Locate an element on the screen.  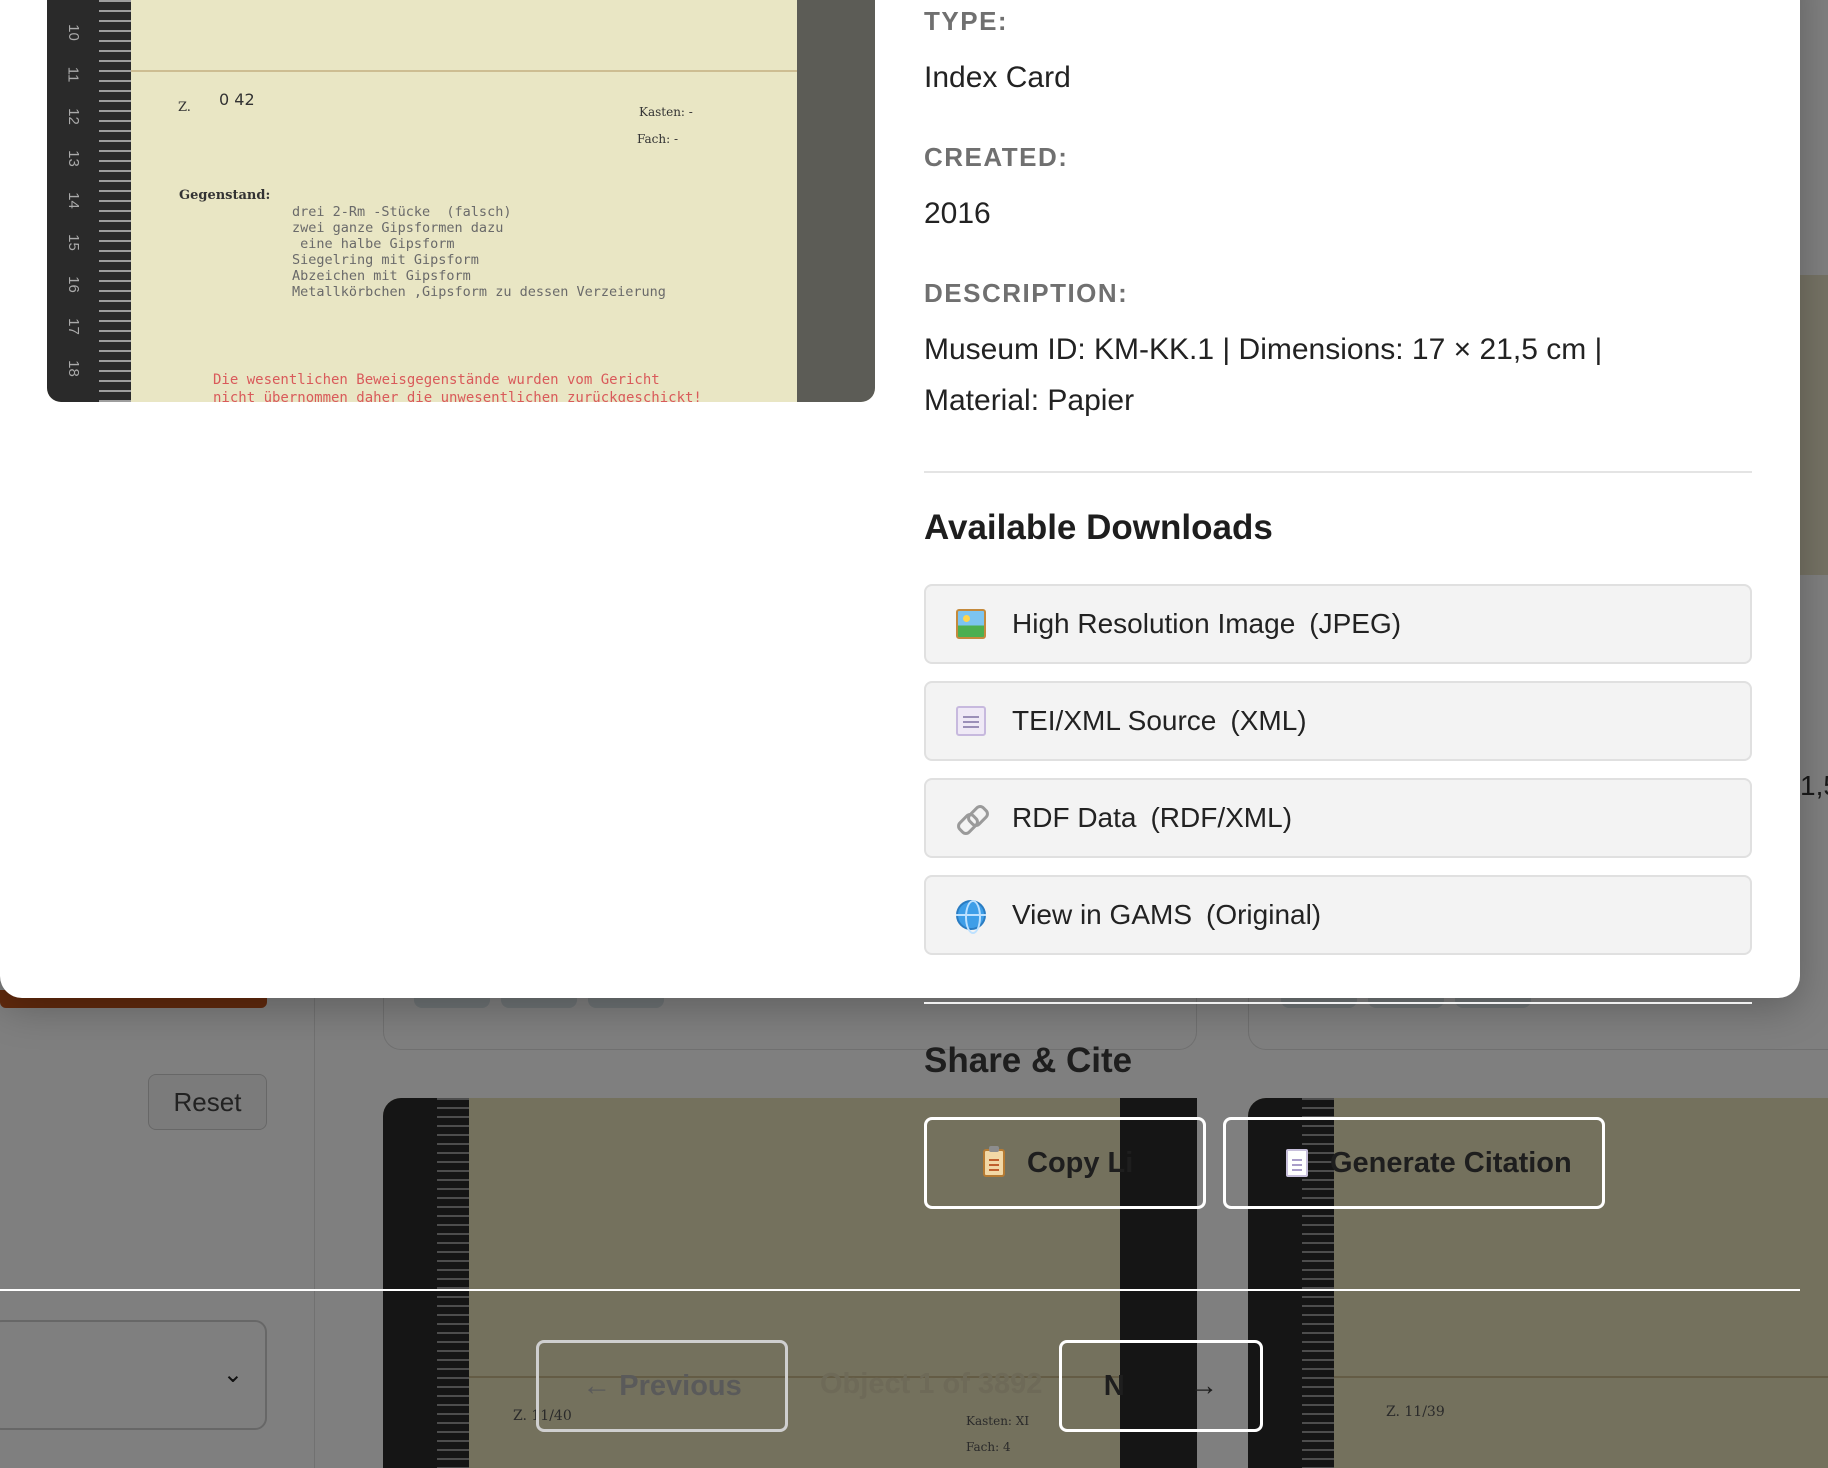
object-counter: Object 1 of 3892 is located at coordinates (931, 1384).